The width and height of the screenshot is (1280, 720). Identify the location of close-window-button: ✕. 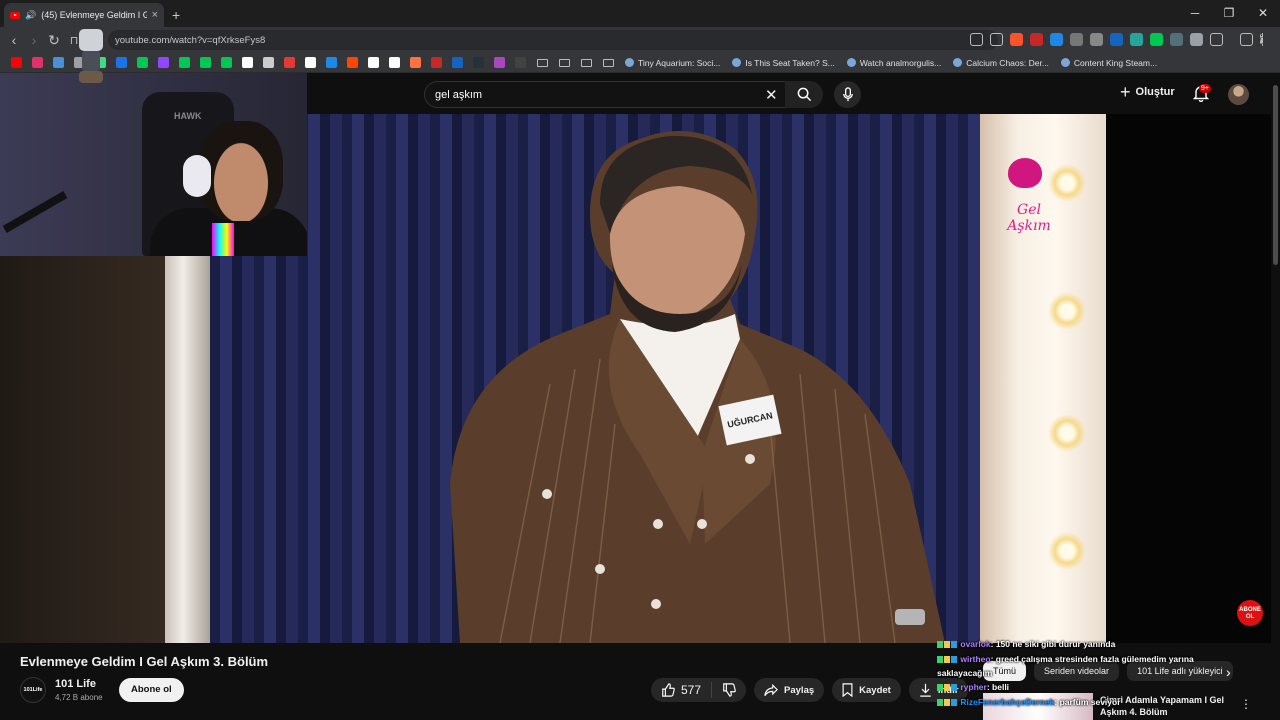
(1263, 13).